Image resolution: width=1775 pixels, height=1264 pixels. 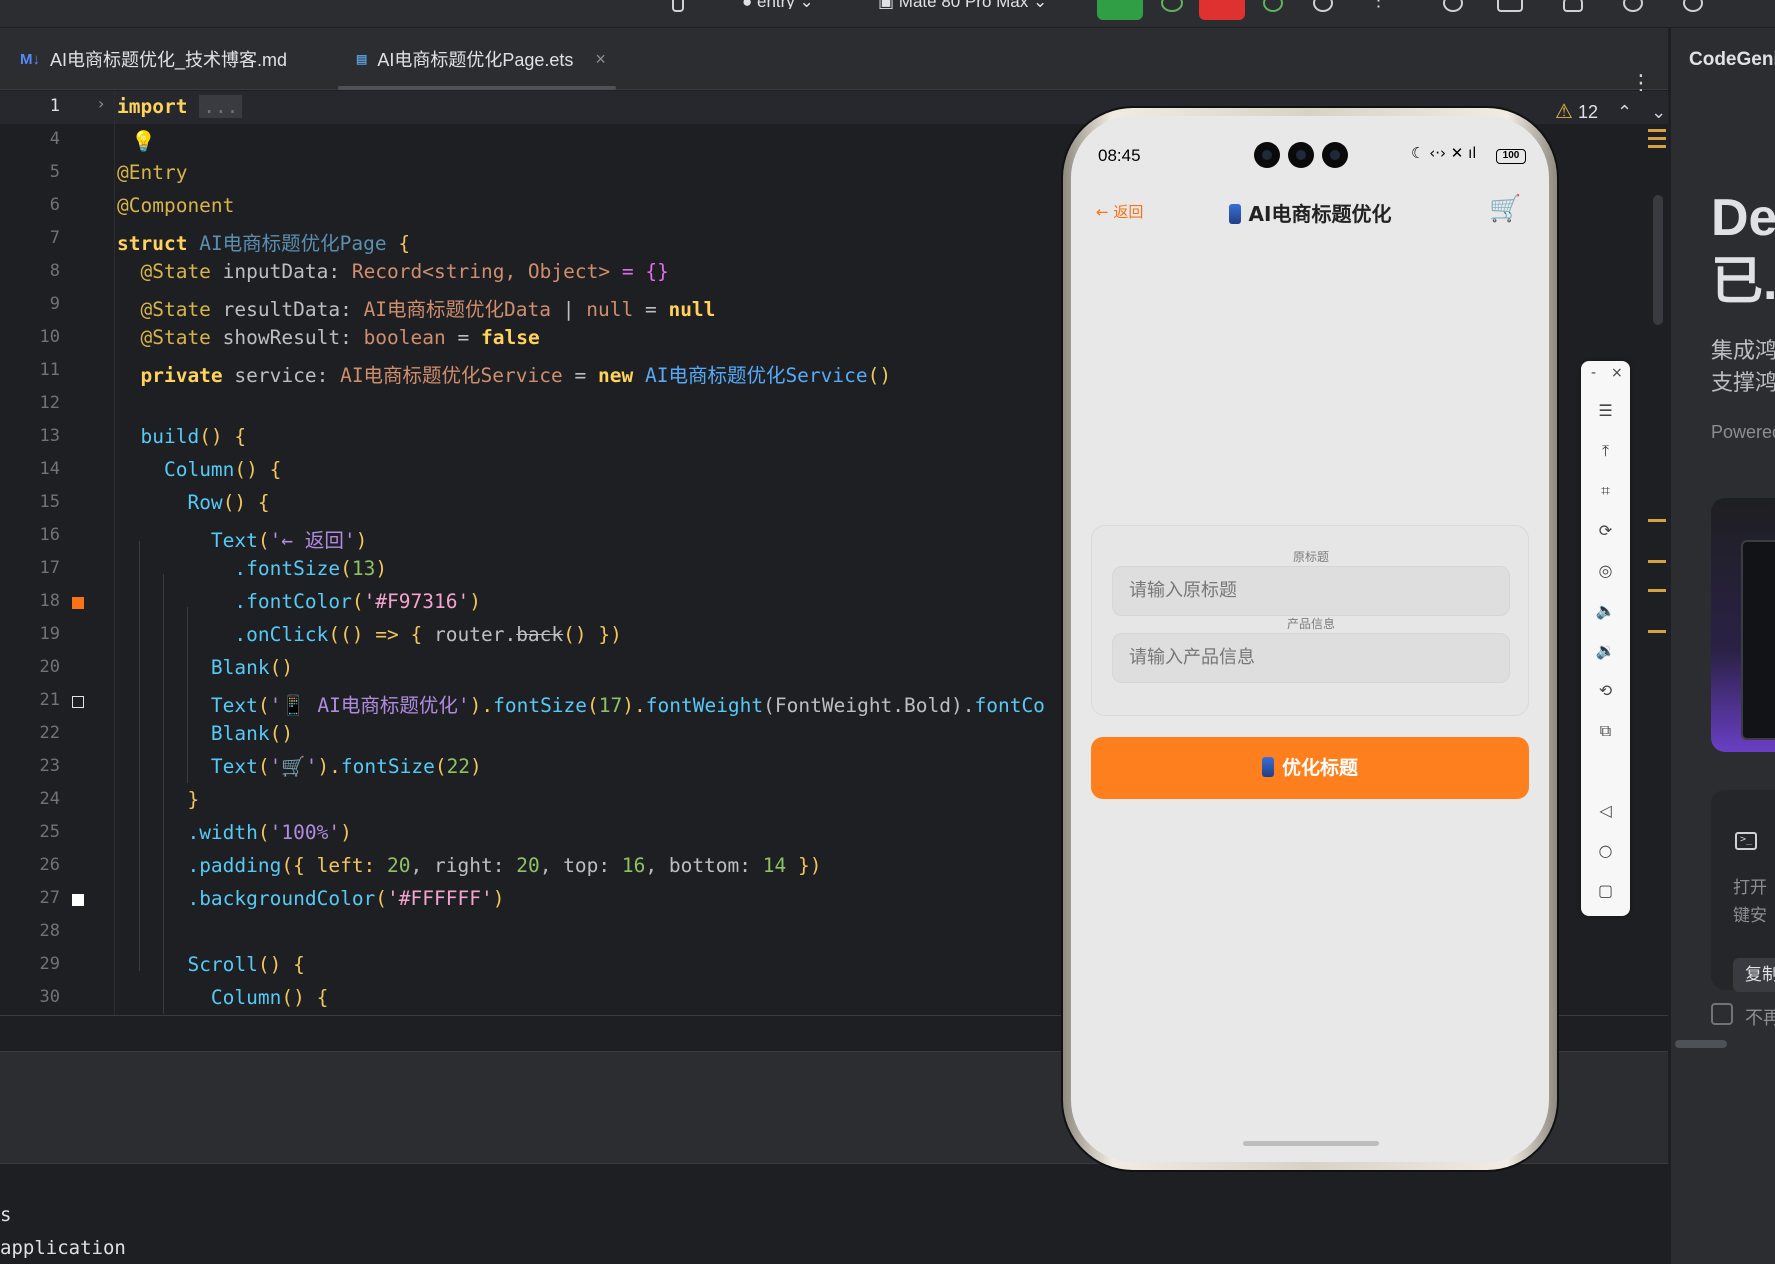 I want to click on screenshot-icon: ◎, so click(x=1605, y=570).